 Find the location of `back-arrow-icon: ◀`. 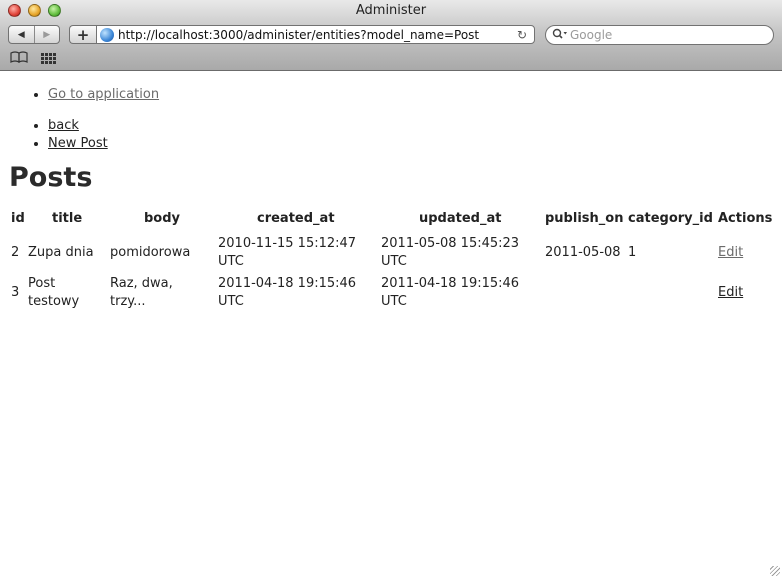

back-arrow-icon: ◀ is located at coordinates (21, 34).